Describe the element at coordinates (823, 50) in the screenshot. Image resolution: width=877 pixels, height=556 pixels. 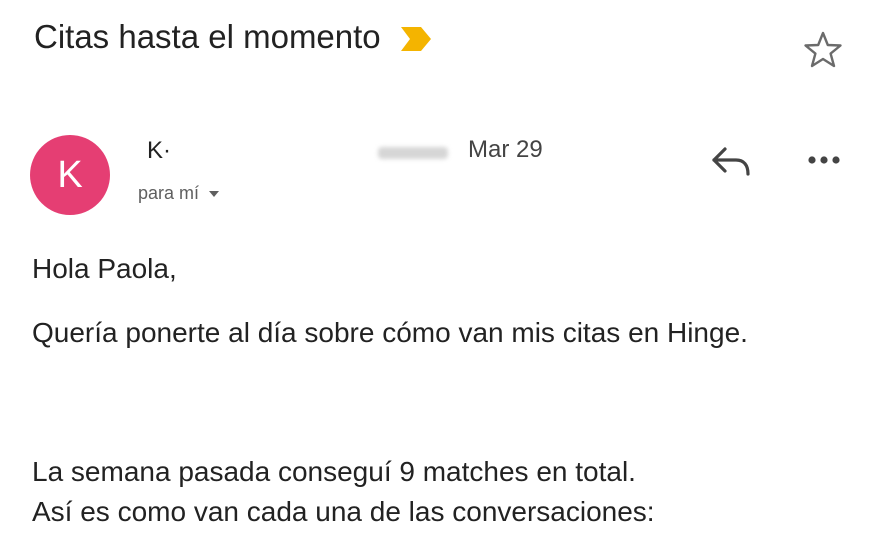
I see `star-icon` at that location.